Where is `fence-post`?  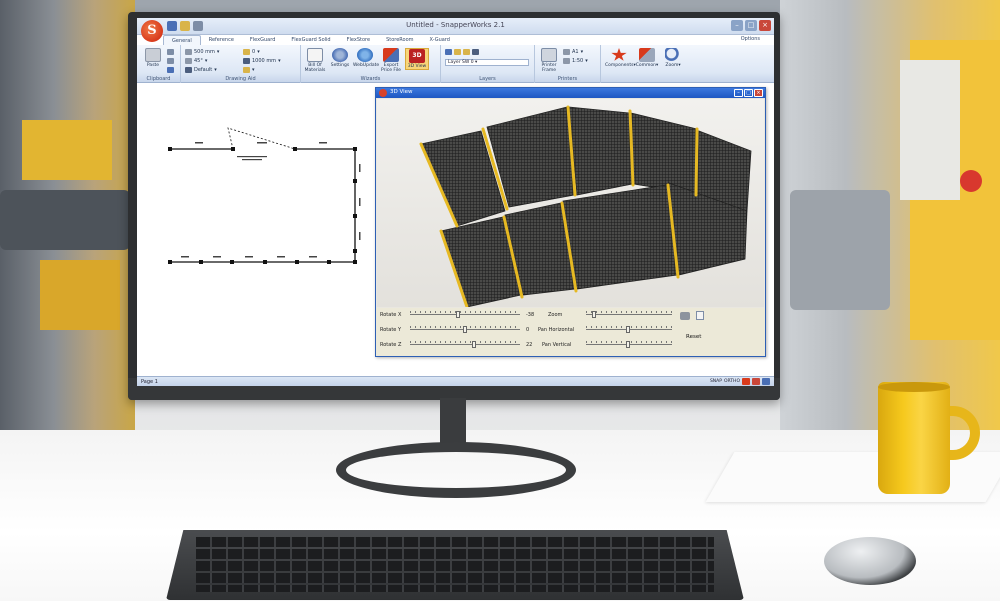
fence-post is located at coordinates (696, 162).